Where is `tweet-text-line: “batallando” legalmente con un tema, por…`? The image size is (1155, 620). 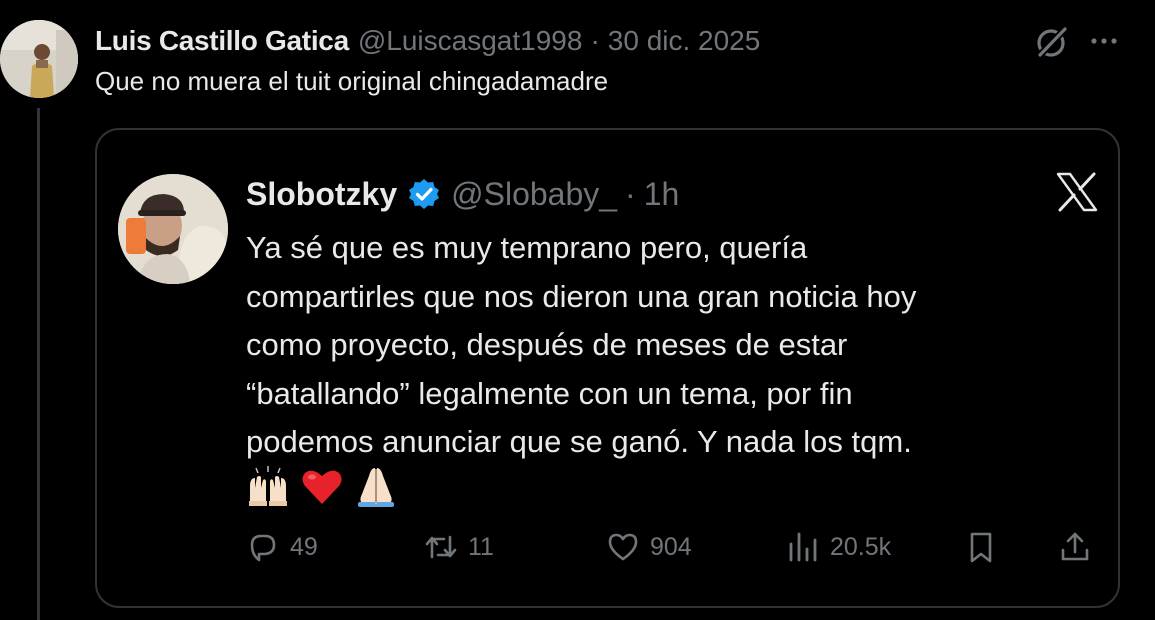 tweet-text-line: “batallando” legalmente con un tema, por… is located at coordinates (549, 393).